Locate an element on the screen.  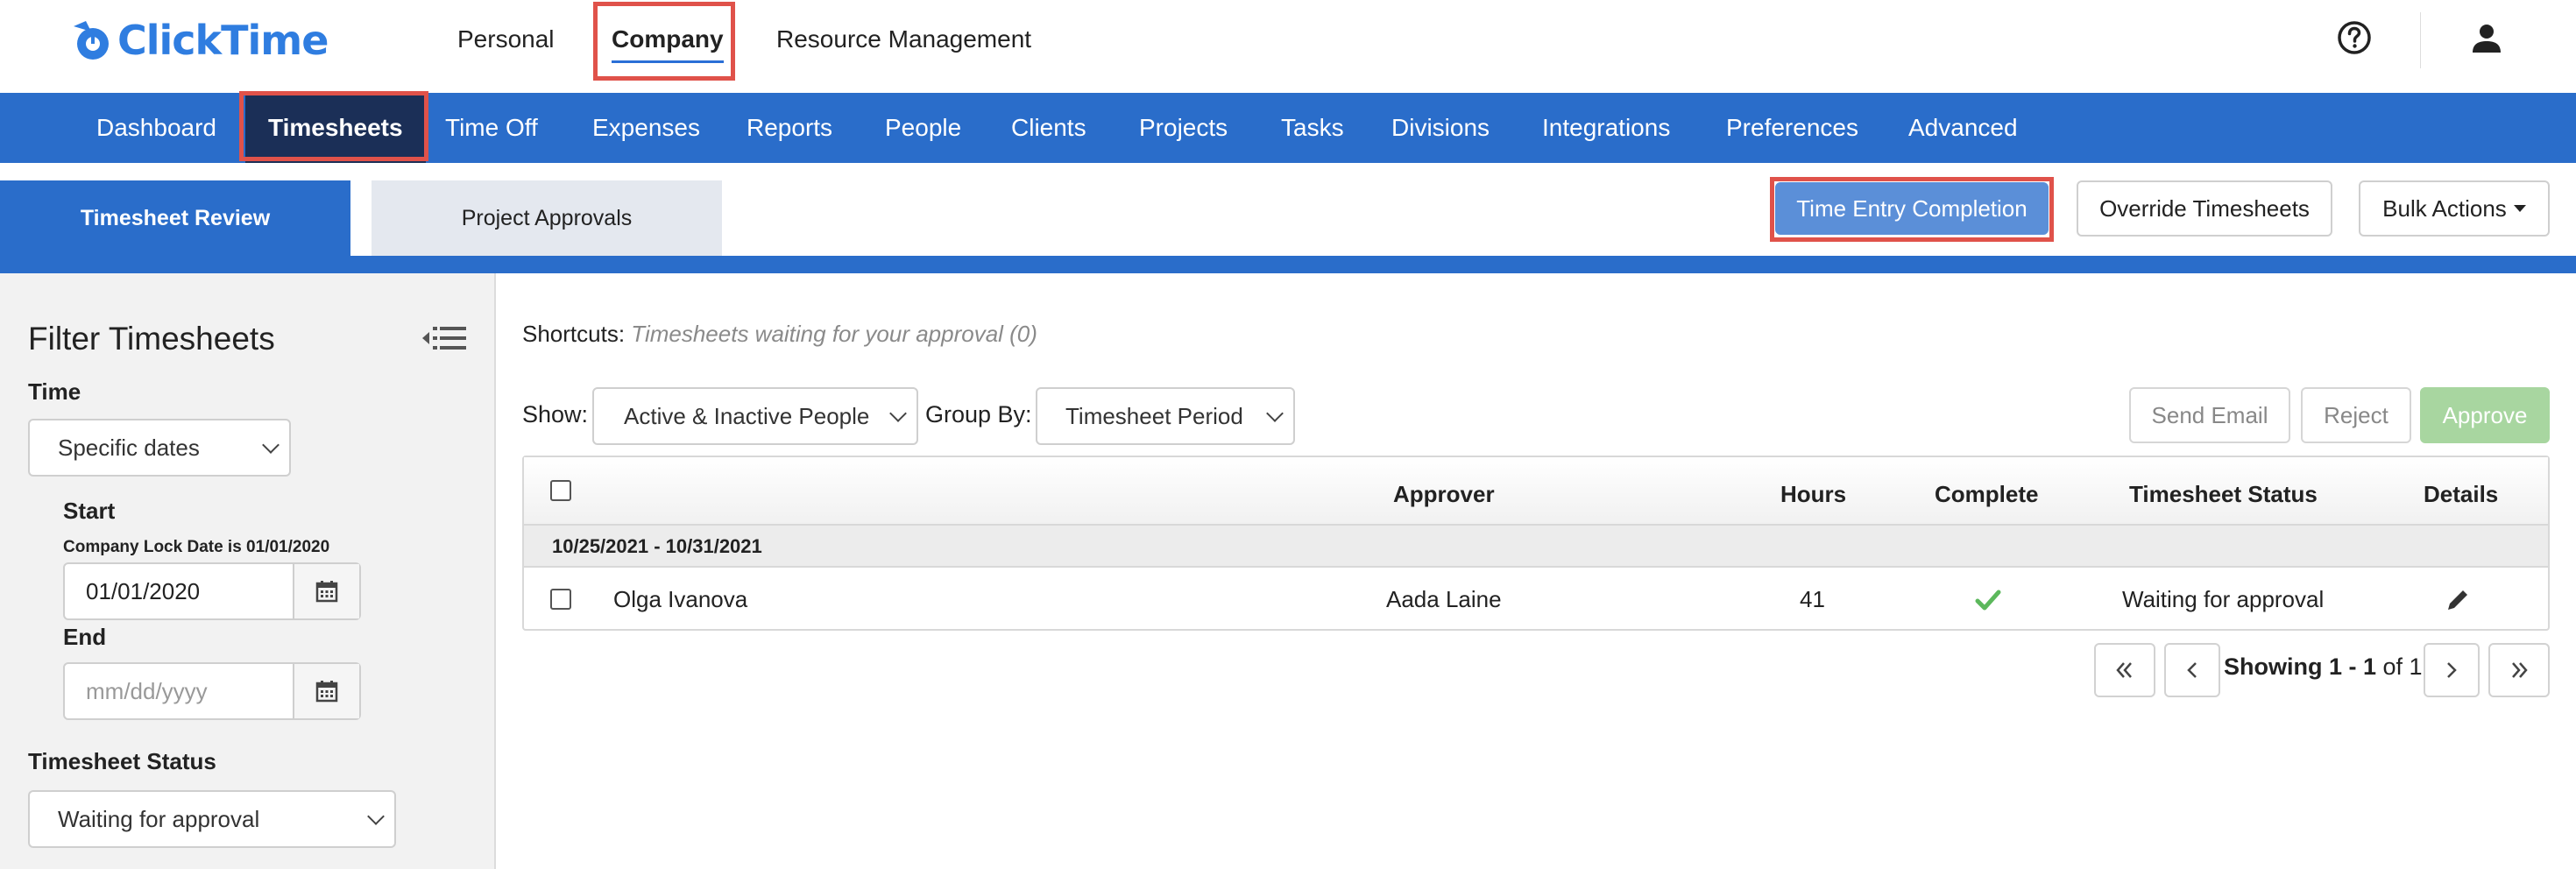
start-calendar-button is located at coordinates (326, 591).